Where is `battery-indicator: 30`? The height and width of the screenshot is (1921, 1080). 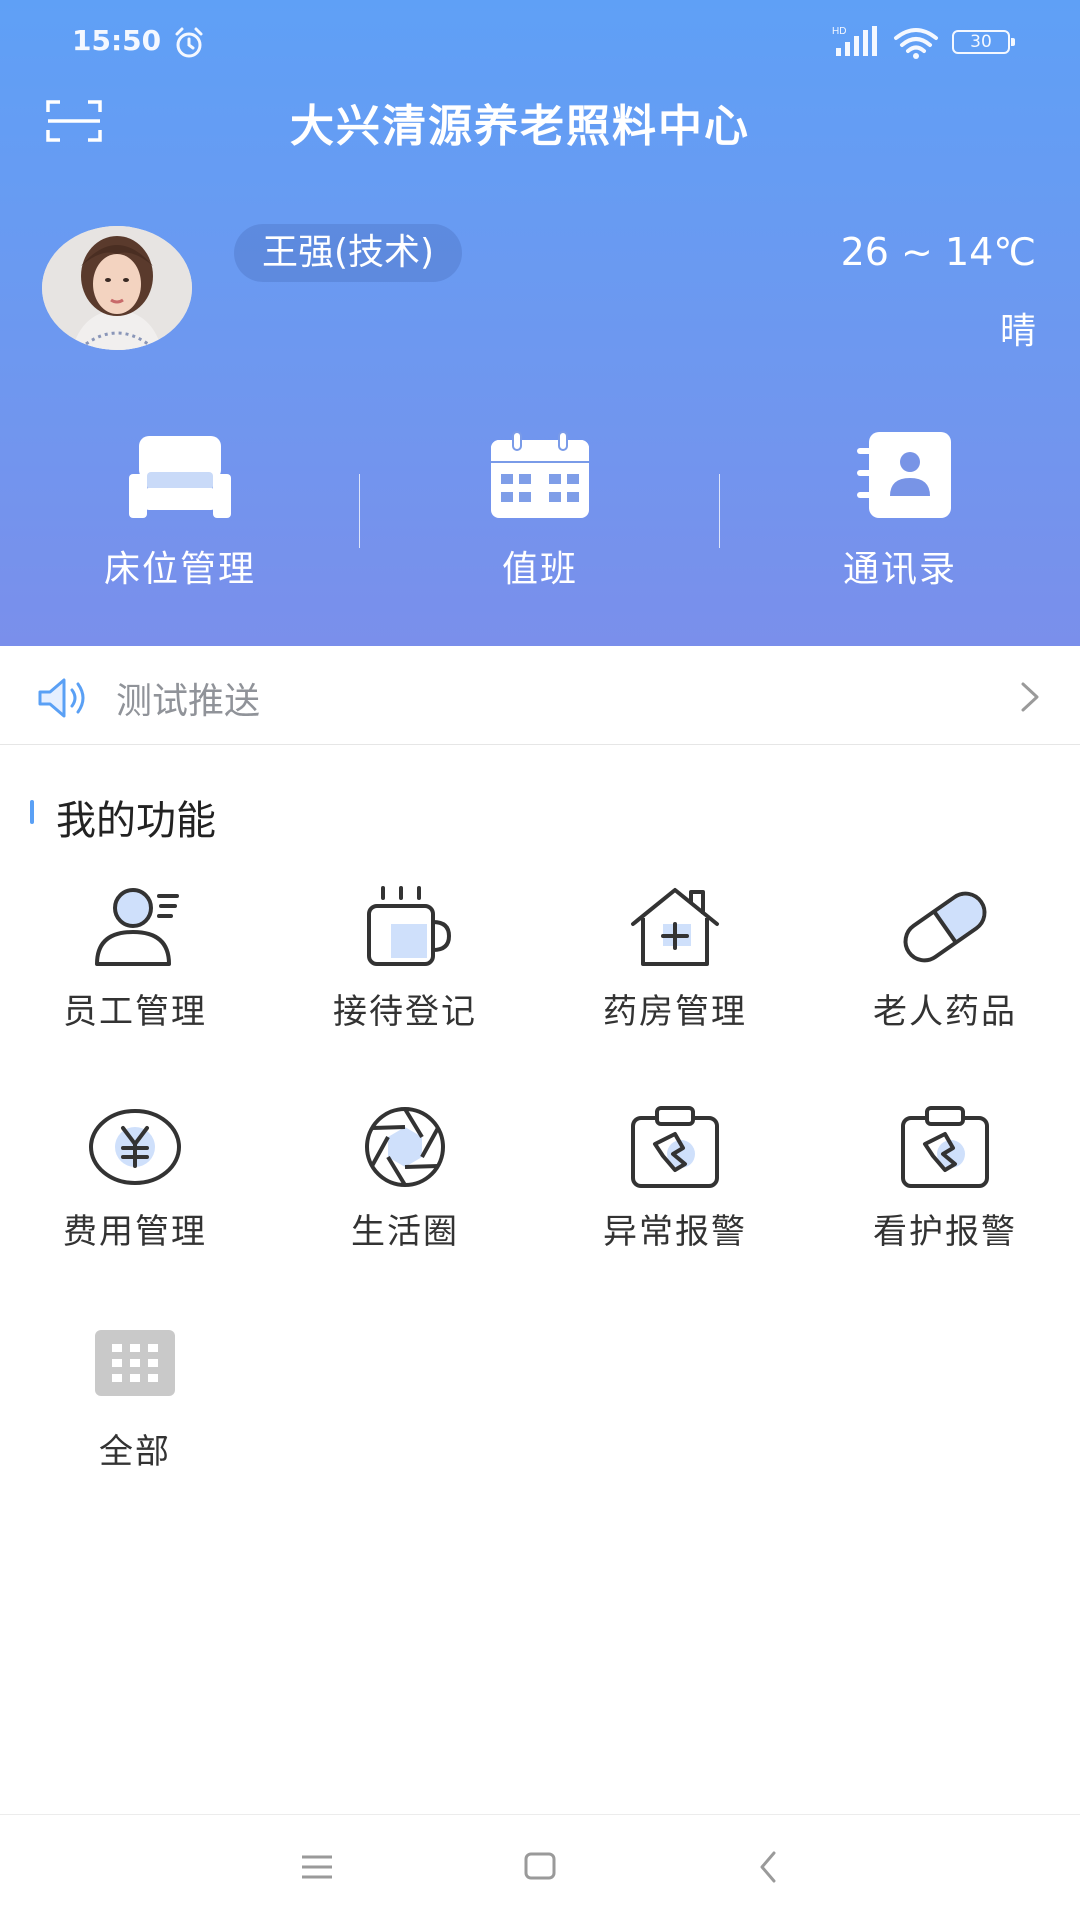 battery-indicator: 30 is located at coordinates (983, 42).